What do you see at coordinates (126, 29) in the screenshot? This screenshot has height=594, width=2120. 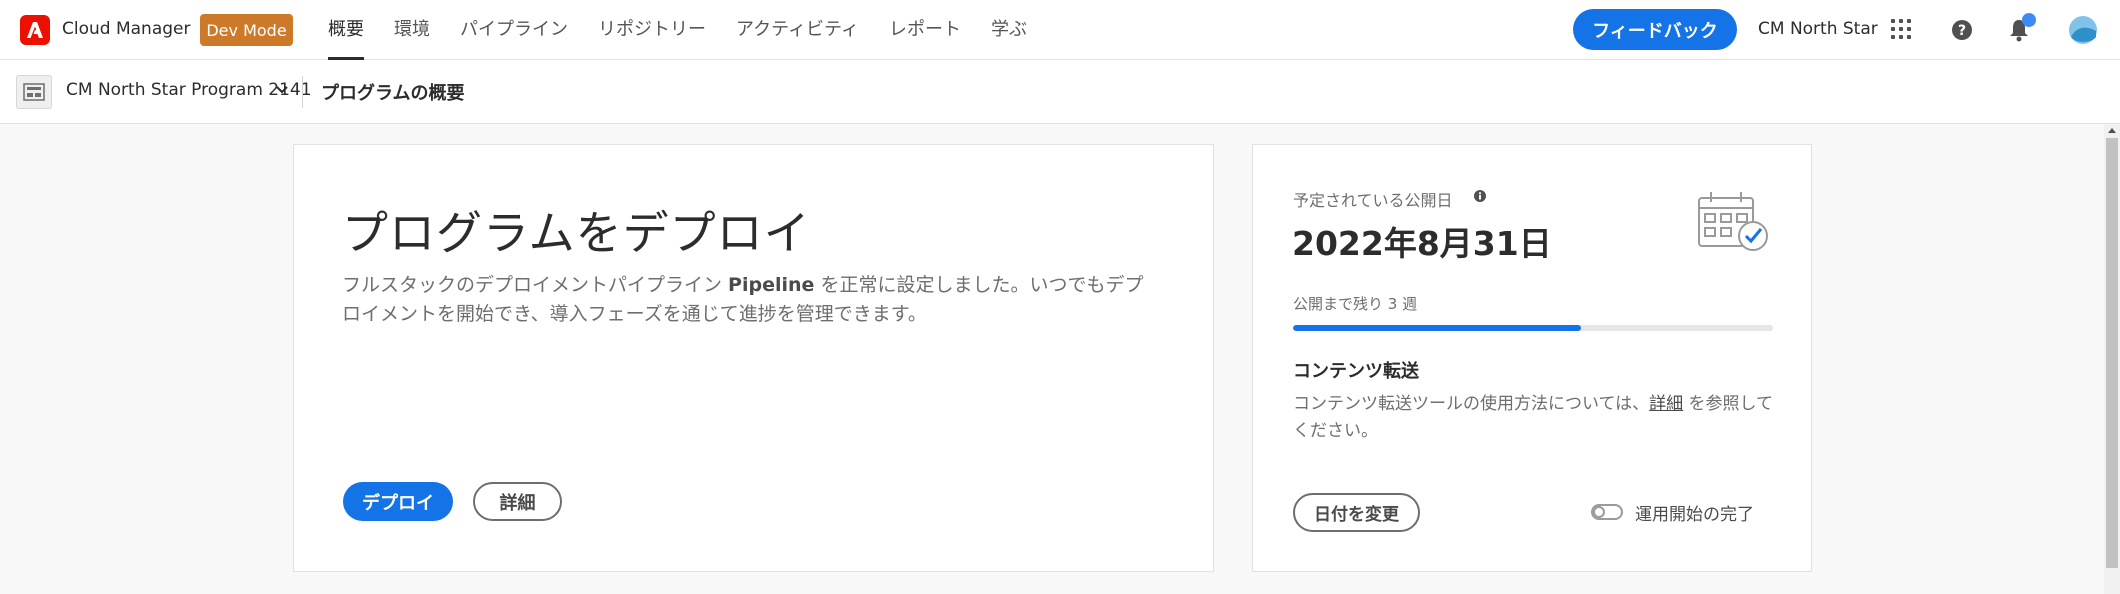 I see `app-title: Cloud Manager` at bounding box center [126, 29].